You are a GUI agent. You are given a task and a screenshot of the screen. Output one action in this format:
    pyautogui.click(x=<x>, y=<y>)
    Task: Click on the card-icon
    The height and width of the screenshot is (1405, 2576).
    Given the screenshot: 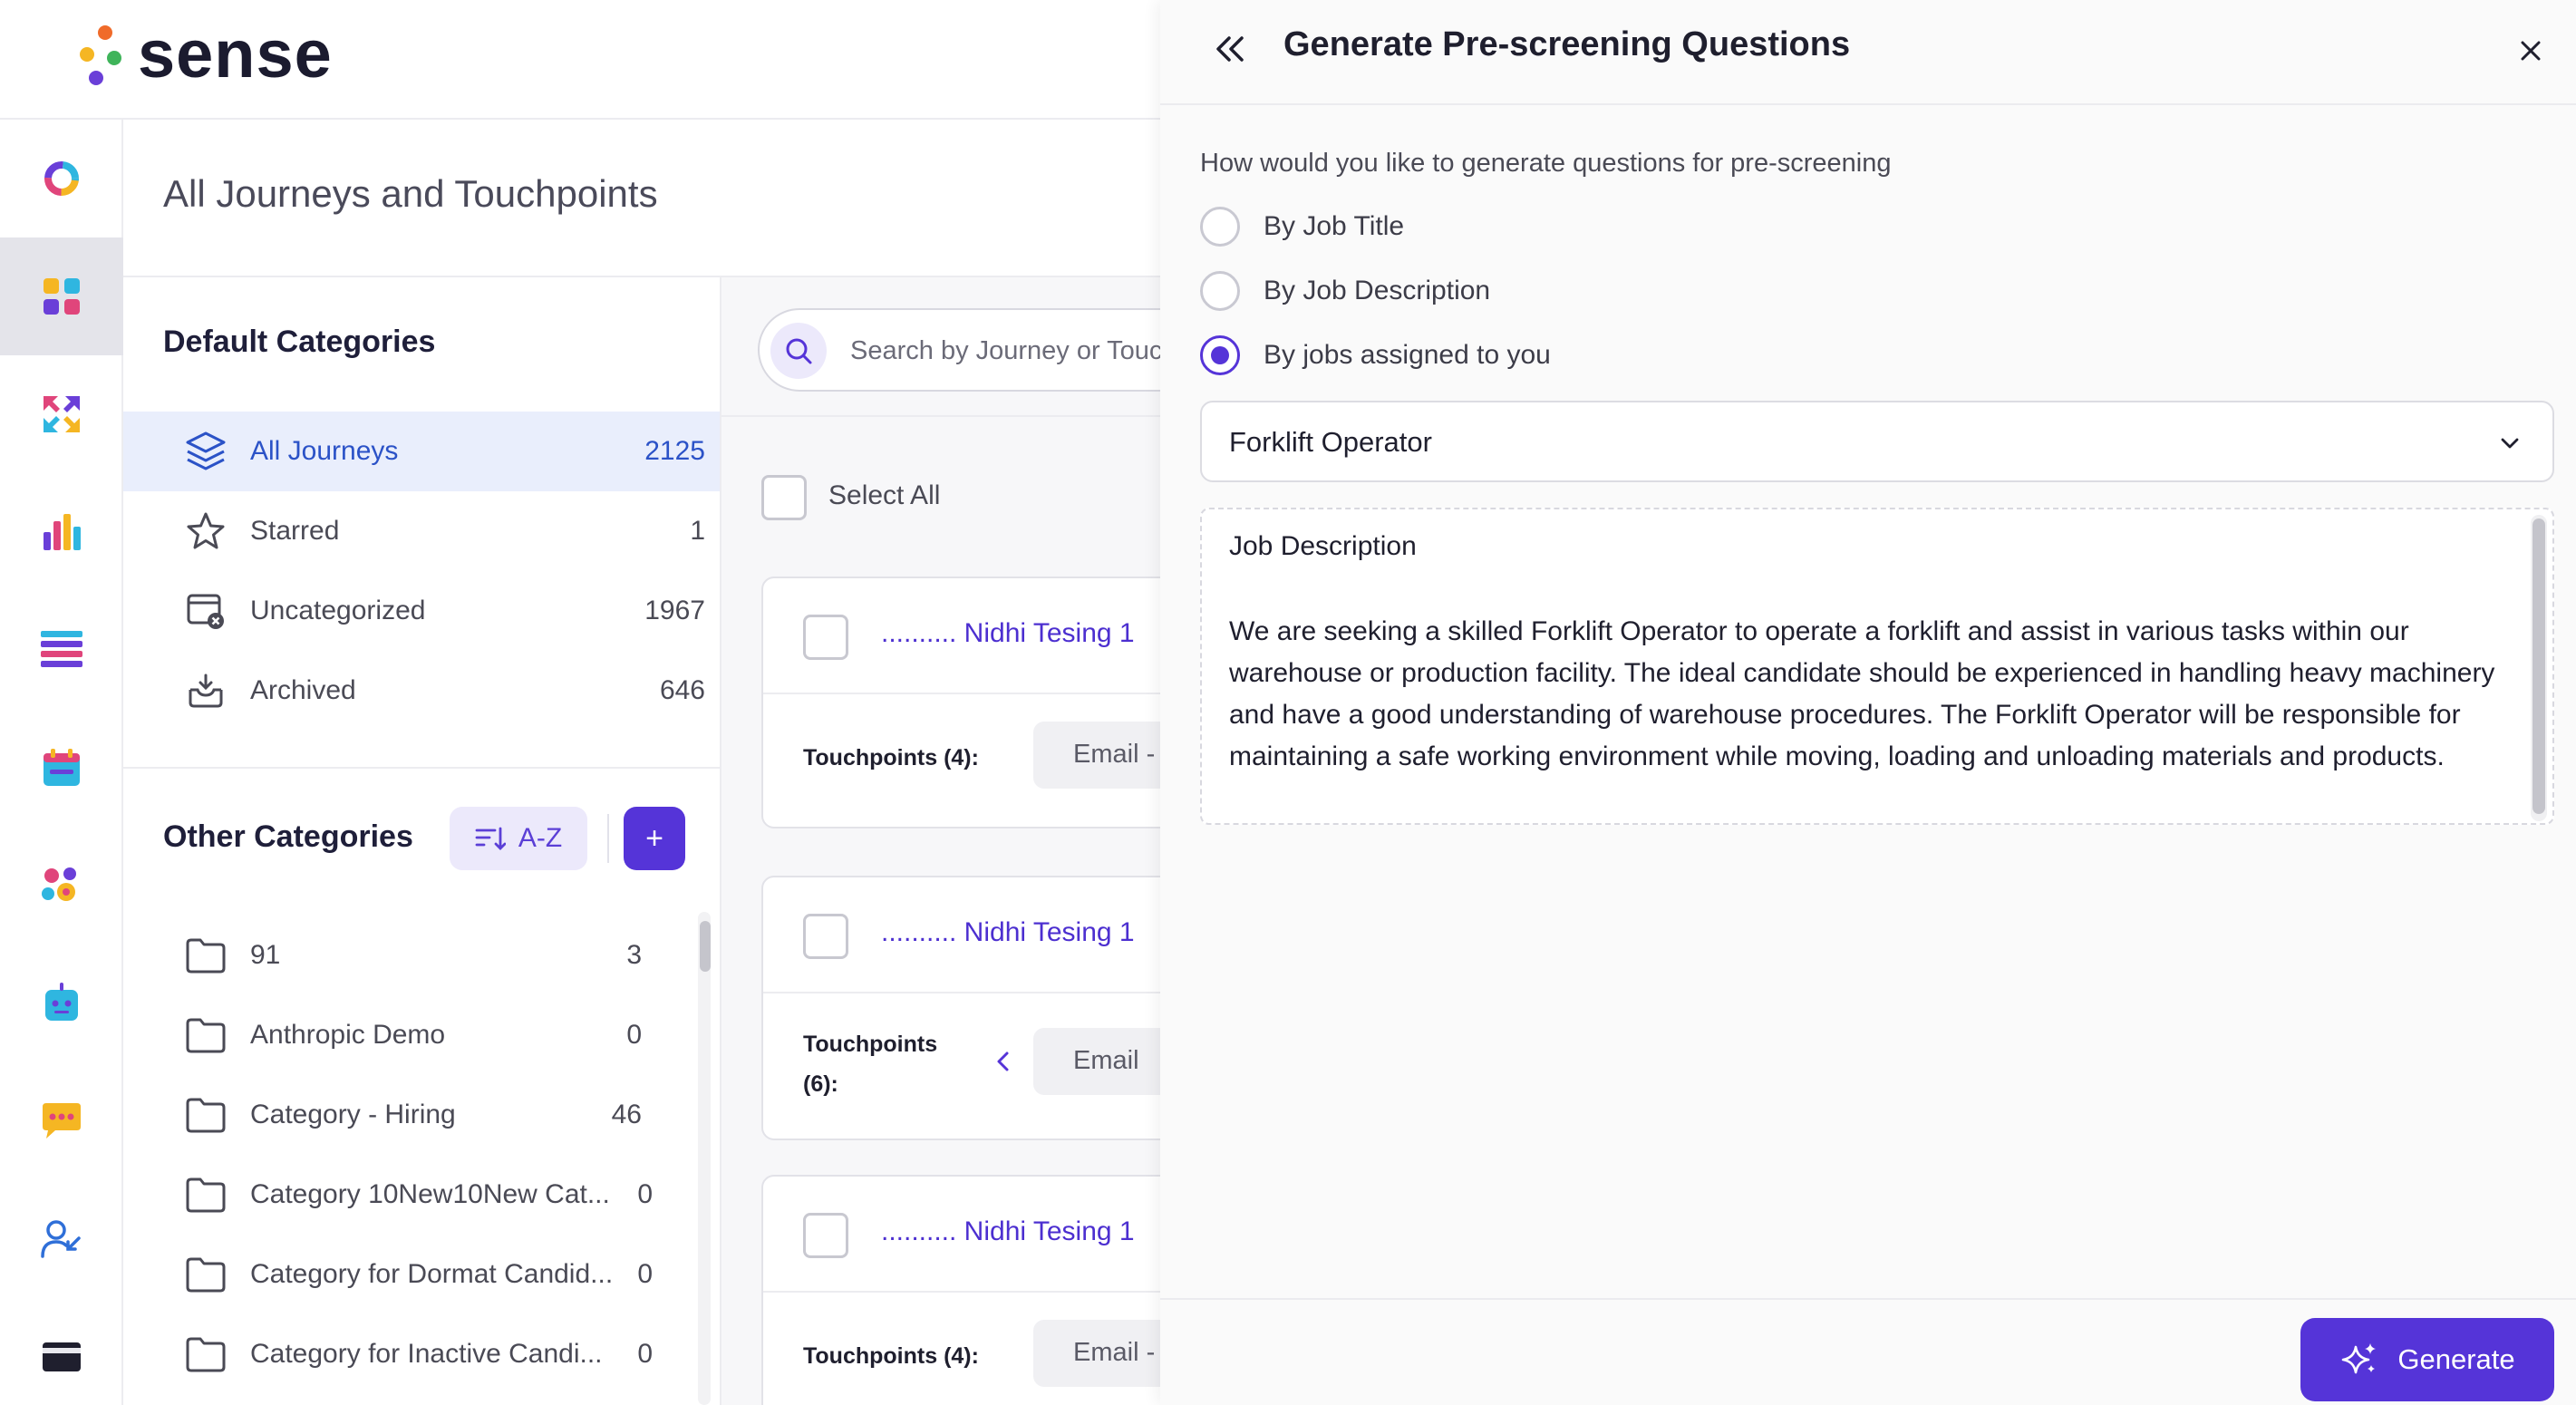 What is the action you would take?
    pyautogui.click(x=62, y=1357)
    